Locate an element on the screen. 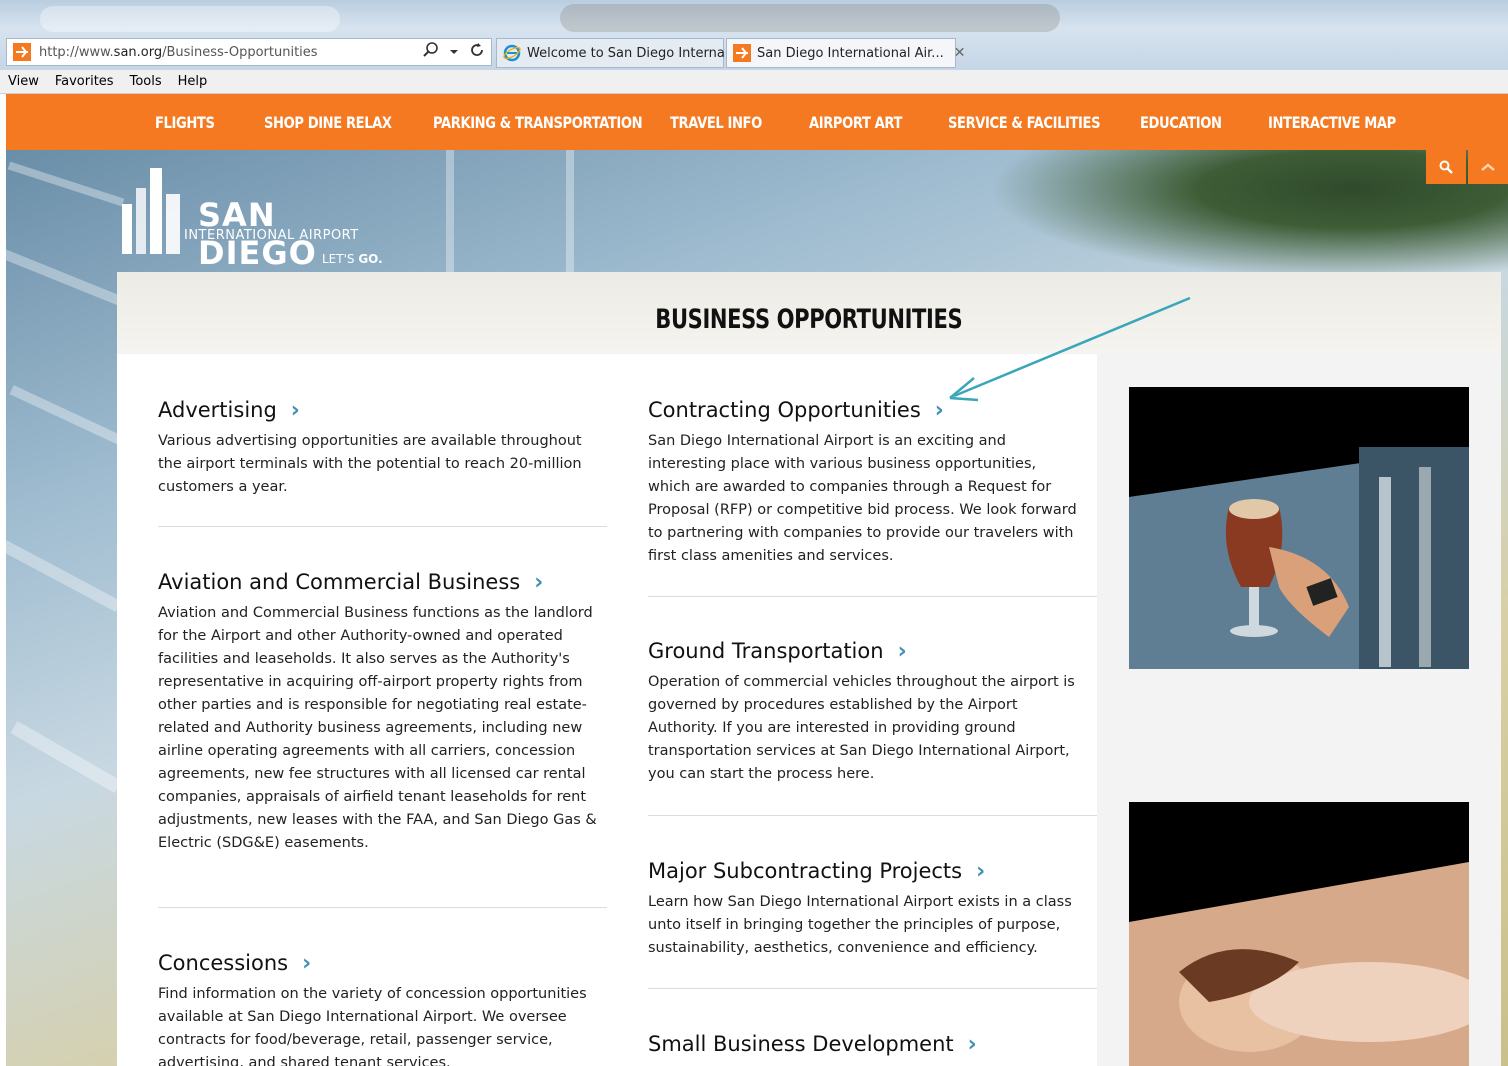 This screenshot has width=1508, height=1066. nav-interactive-map: INTERACTIVE MAP is located at coordinates (1332, 122).